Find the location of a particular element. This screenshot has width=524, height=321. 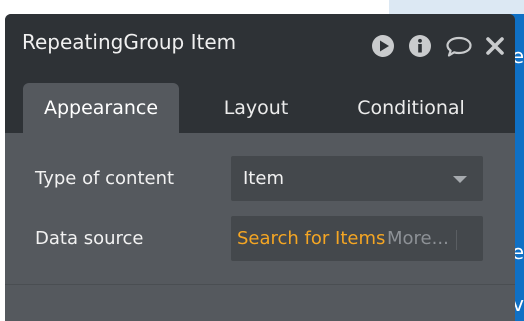

field-separator is located at coordinates (456, 240).